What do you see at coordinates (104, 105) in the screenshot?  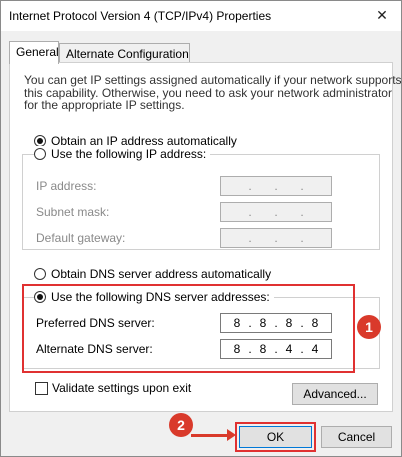 I see `description-line: for the appropriate IP settings.` at bounding box center [104, 105].